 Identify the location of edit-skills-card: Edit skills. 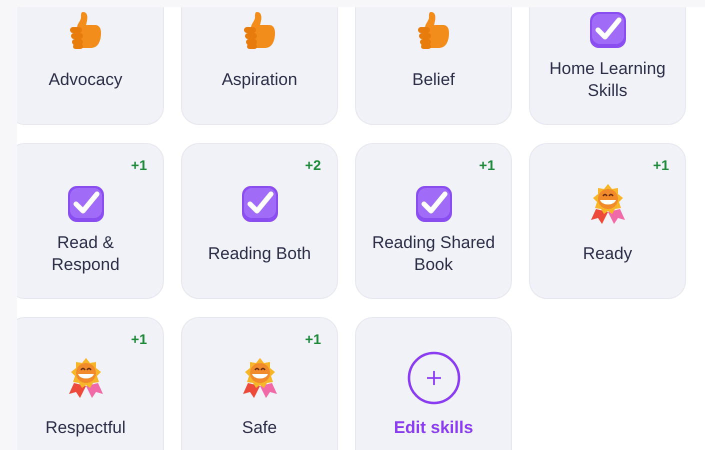
(433, 383).